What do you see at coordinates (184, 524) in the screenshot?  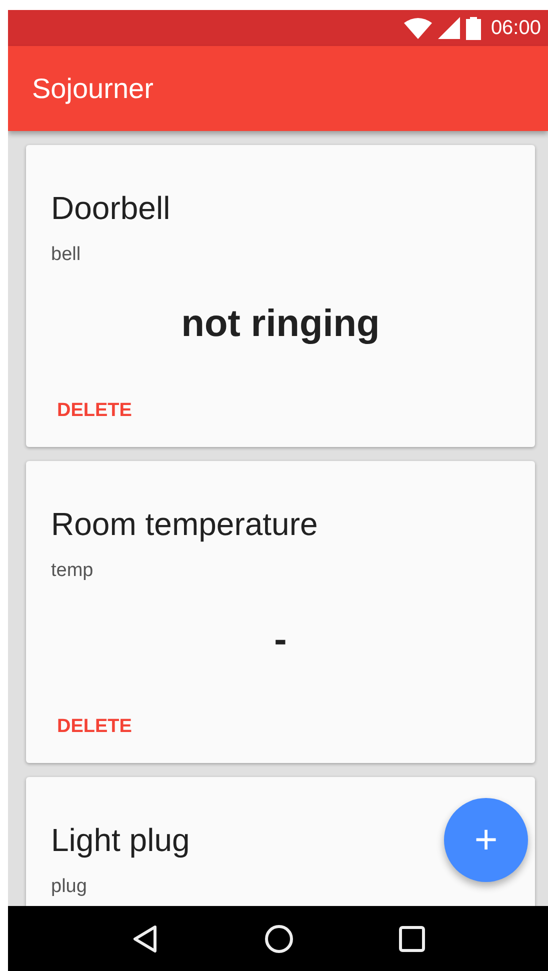 I see `card-title: Room temperature` at bounding box center [184, 524].